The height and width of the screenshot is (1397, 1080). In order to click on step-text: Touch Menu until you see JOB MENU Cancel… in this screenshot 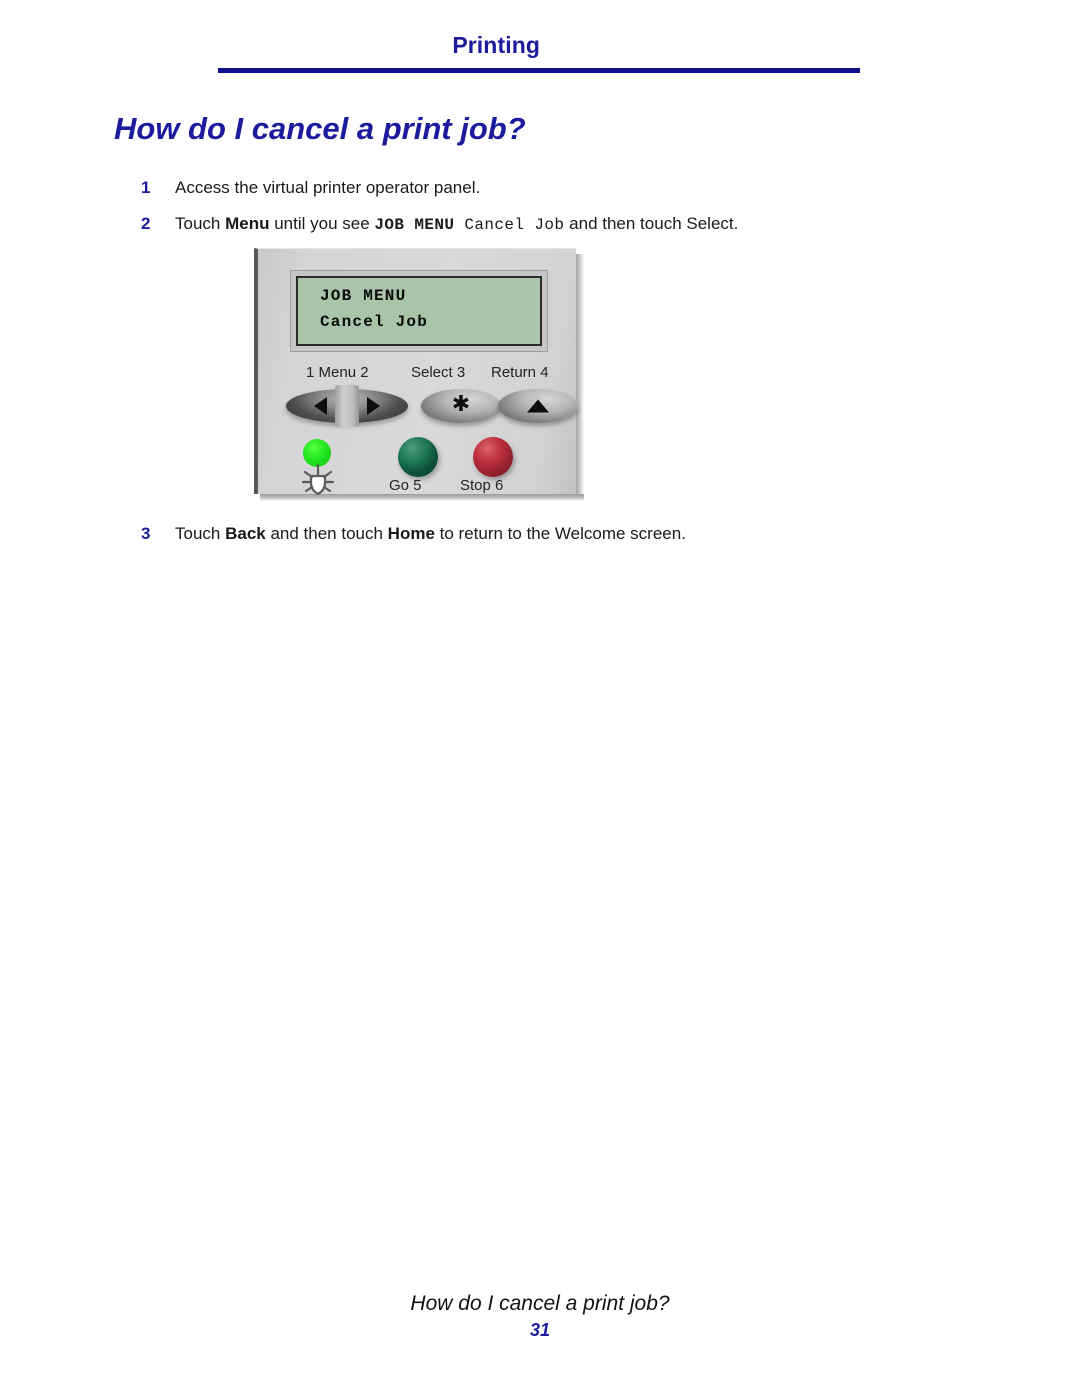, I will do `click(558, 224)`.